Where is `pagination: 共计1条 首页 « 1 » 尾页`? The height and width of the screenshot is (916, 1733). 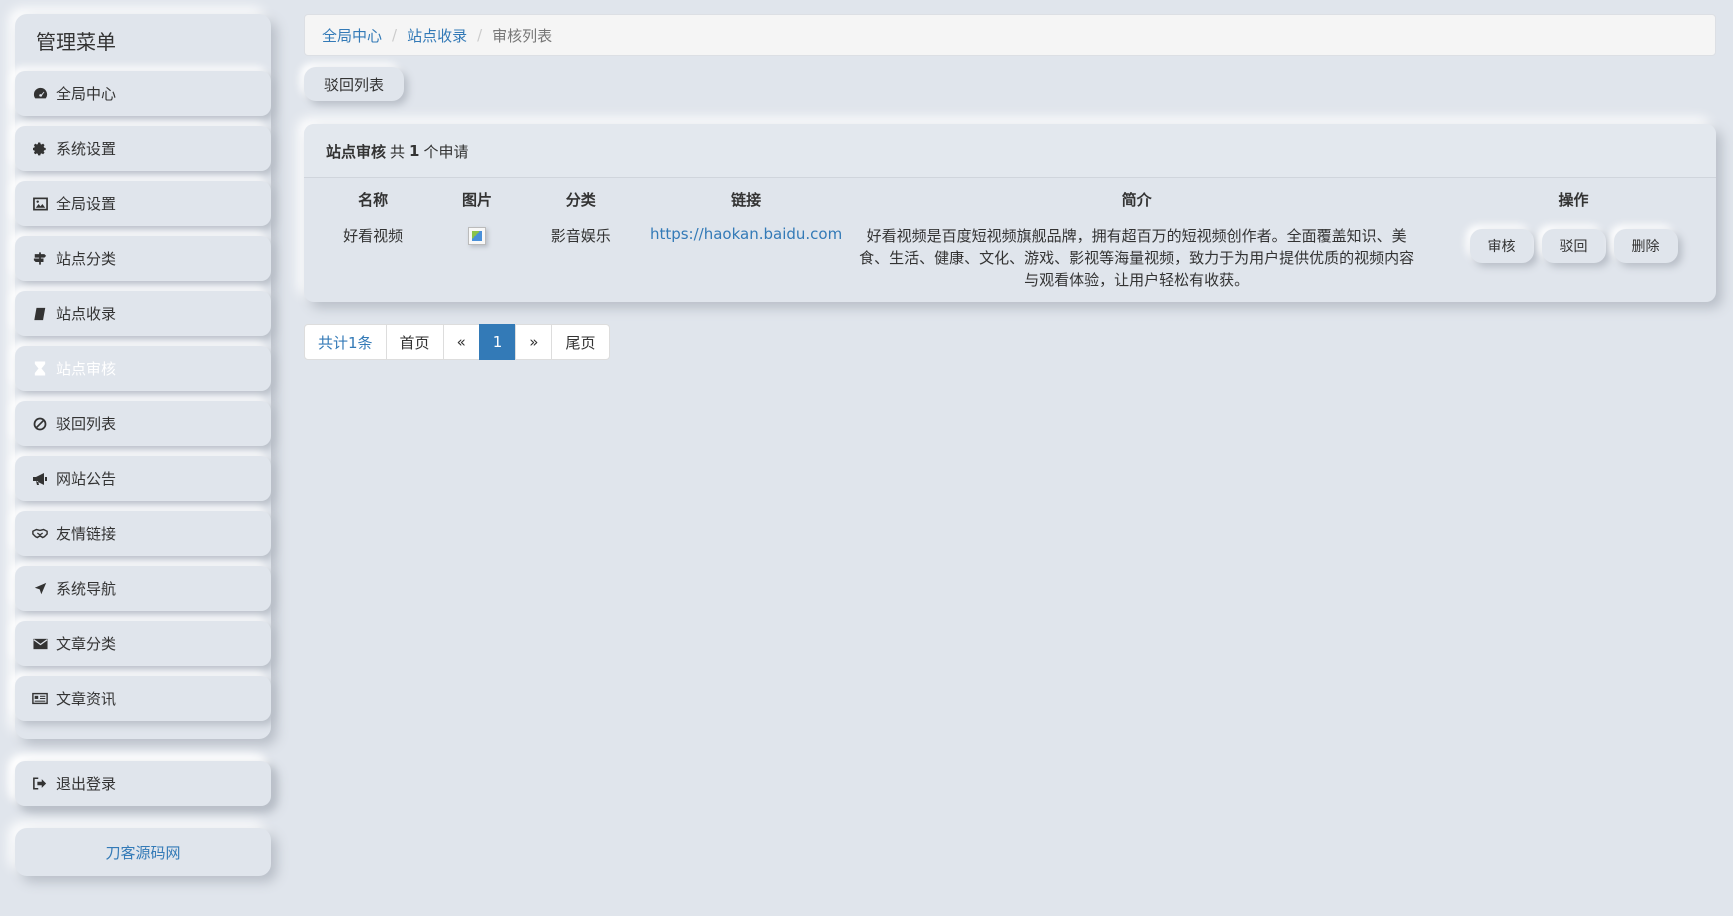 pagination: 共计1条 首页 « 1 » 尾页 is located at coordinates (457, 342).